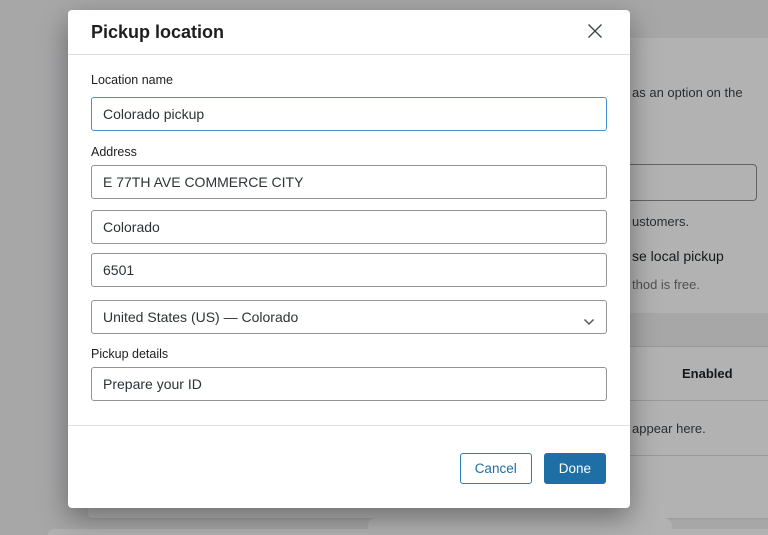  I want to click on cancel-button: Cancel, so click(495, 468).